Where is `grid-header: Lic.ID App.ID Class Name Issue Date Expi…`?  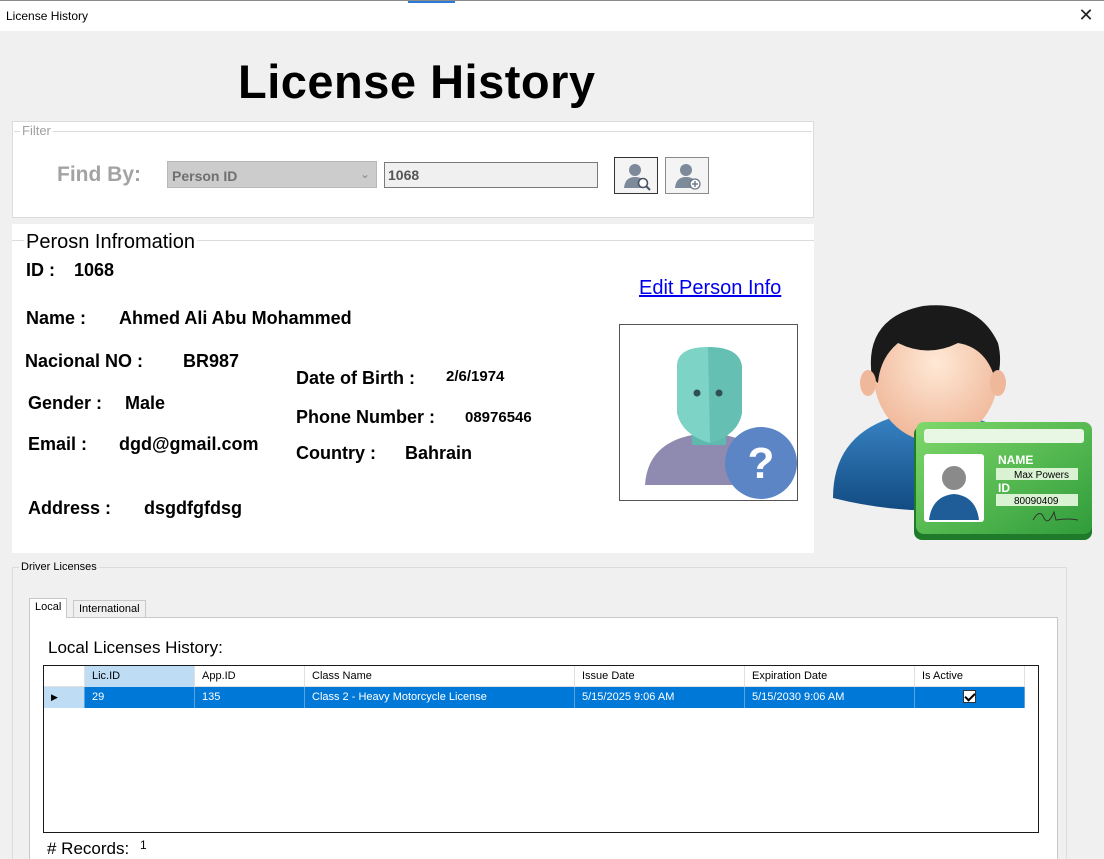 grid-header: Lic.ID App.ID Class Name Issue Date Expi… is located at coordinates (534, 676).